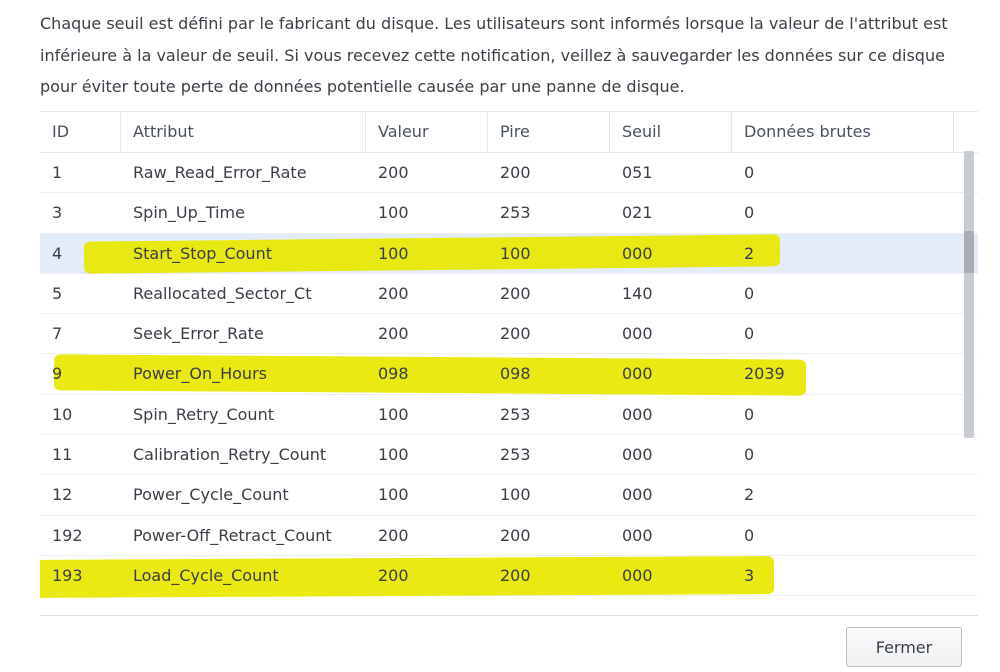  I want to click on cell-value: 098, so click(393, 374).